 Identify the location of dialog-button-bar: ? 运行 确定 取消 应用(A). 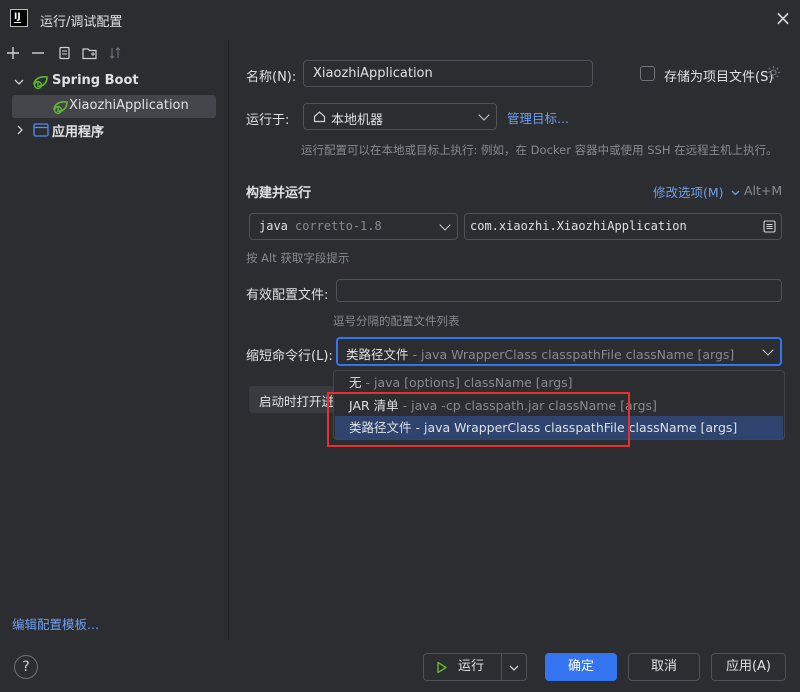
(400, 666).